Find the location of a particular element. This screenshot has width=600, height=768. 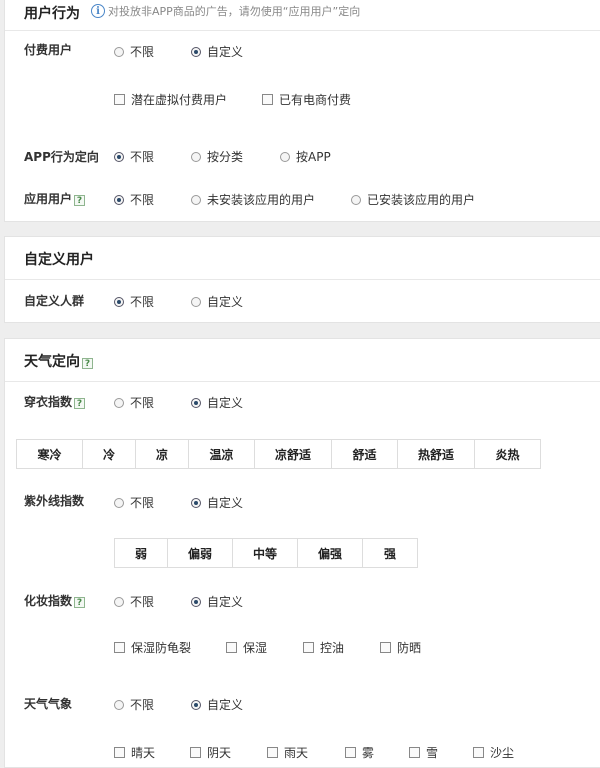

app-users-unlimited-radio: 不限 is located at coordinates (134, 199).